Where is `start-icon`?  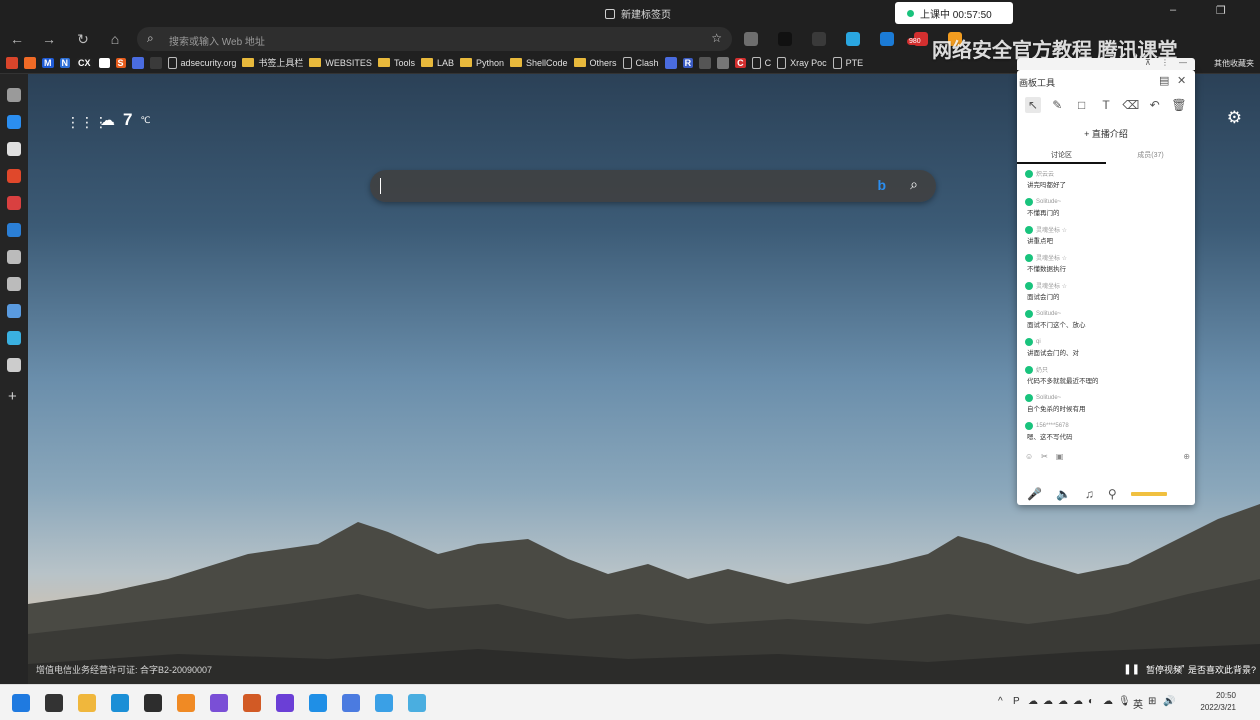
start-icon is located at coordinates (21, 703).